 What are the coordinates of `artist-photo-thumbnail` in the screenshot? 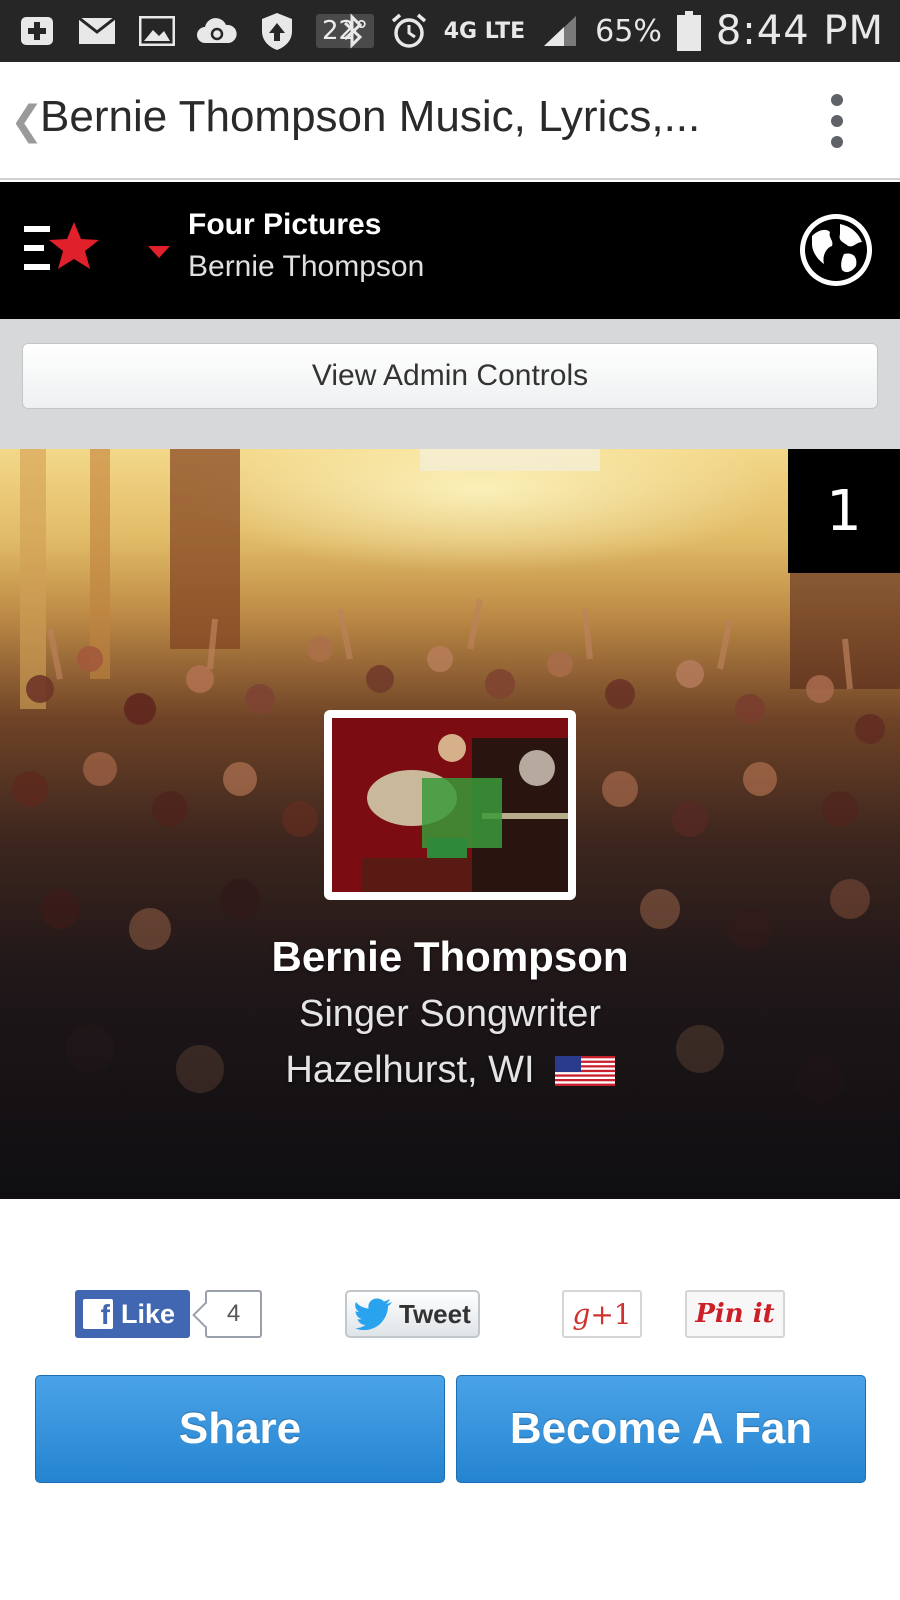 It's located at (450, 805).